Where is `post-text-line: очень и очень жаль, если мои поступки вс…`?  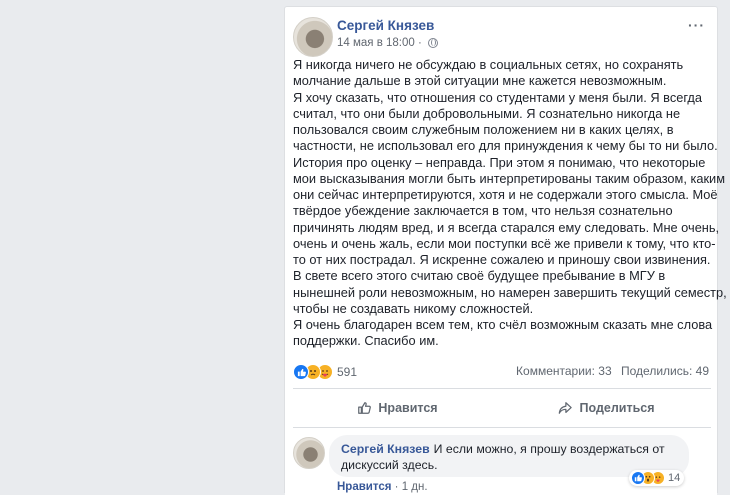 post-text-line: очень и очень жаль, если мои поступки вс… is located at coordinates (504, 243).